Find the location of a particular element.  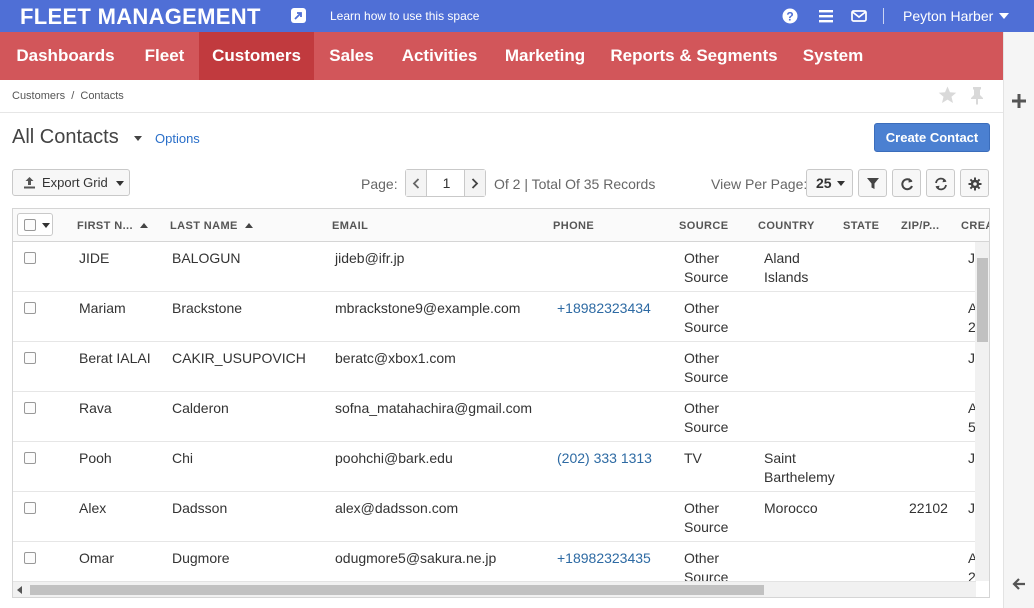

nav-item-sales: Sales is located at coordinates (351, 56).